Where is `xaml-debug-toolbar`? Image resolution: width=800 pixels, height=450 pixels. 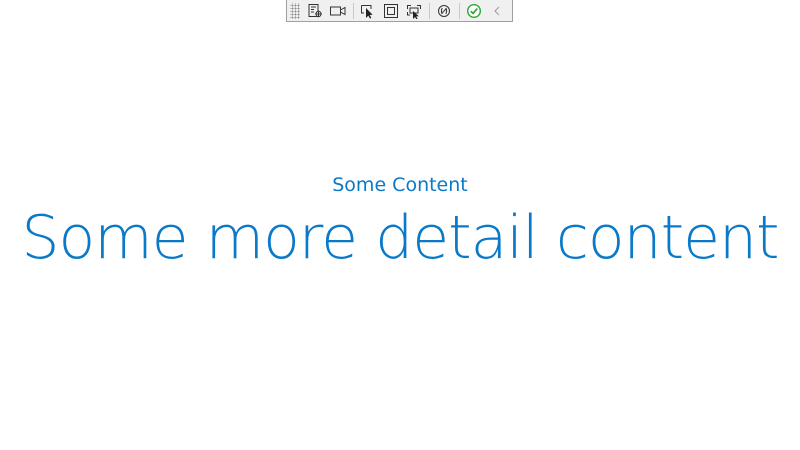
xaml-debug-toolbar is located at coordinates (399, 11).